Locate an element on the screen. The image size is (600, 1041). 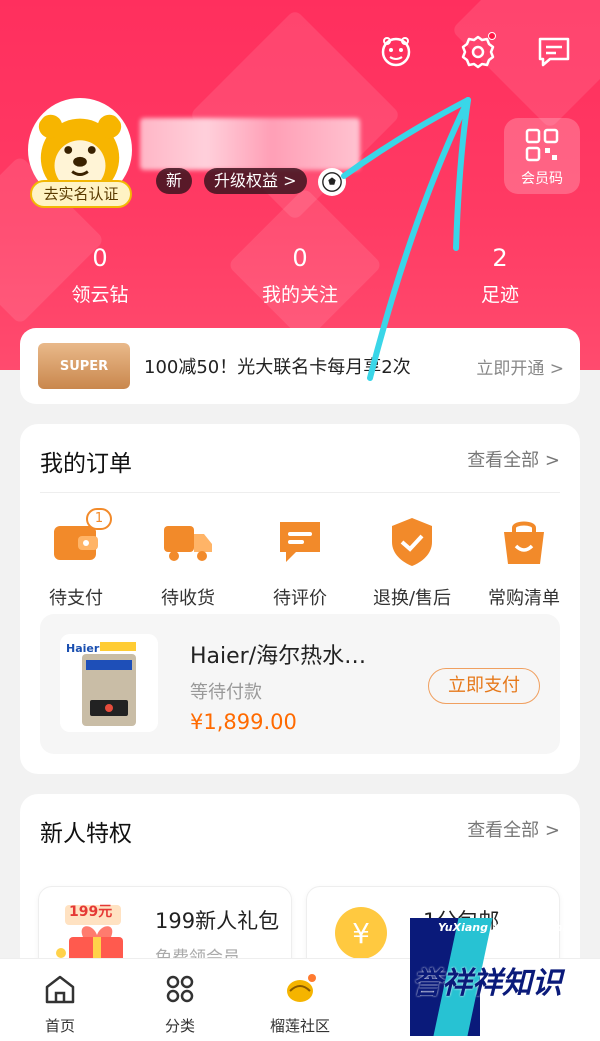
comment-icon is located at coordinates (300, 542).